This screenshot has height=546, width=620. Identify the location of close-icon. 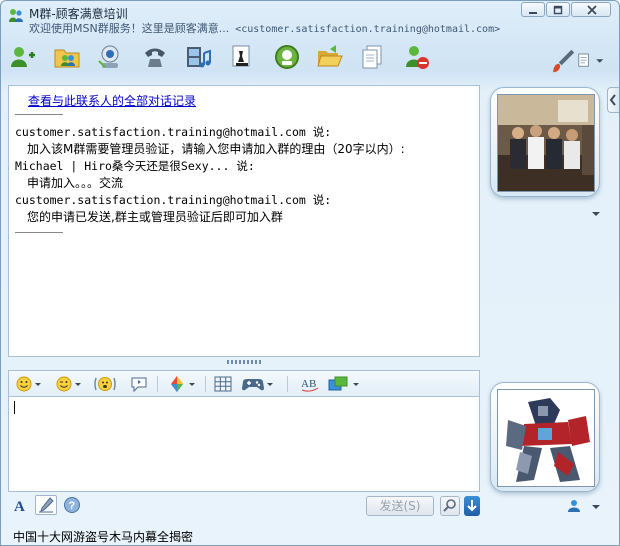
(592, 10).